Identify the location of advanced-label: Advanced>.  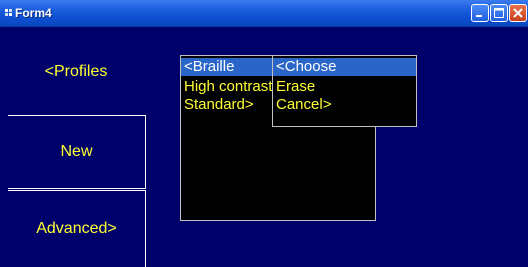
(76, 228).